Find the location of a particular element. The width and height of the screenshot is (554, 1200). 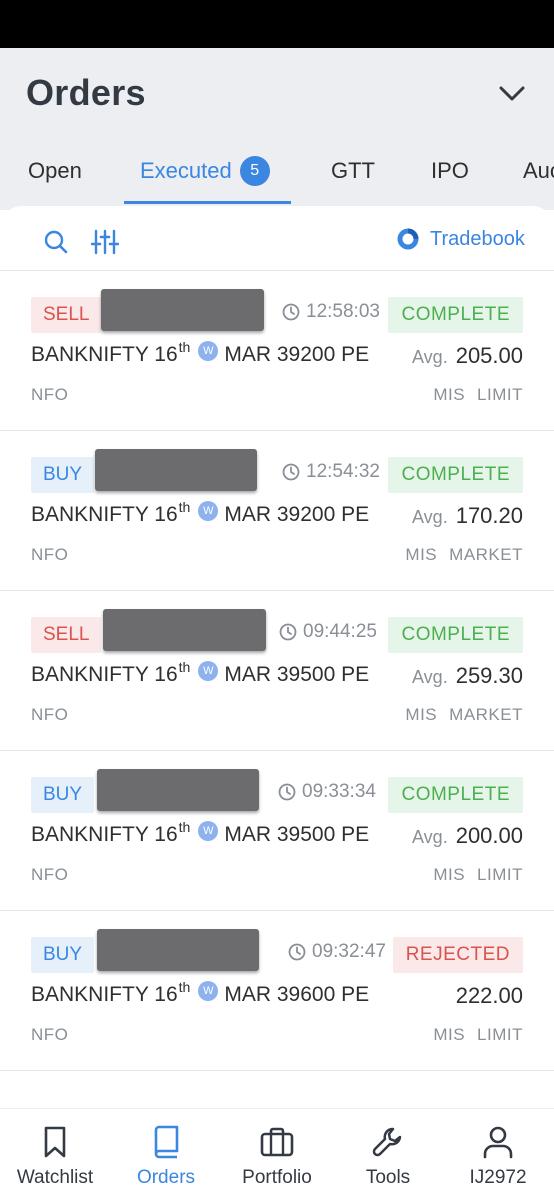

filter-button is located at coordinates (105, 242).